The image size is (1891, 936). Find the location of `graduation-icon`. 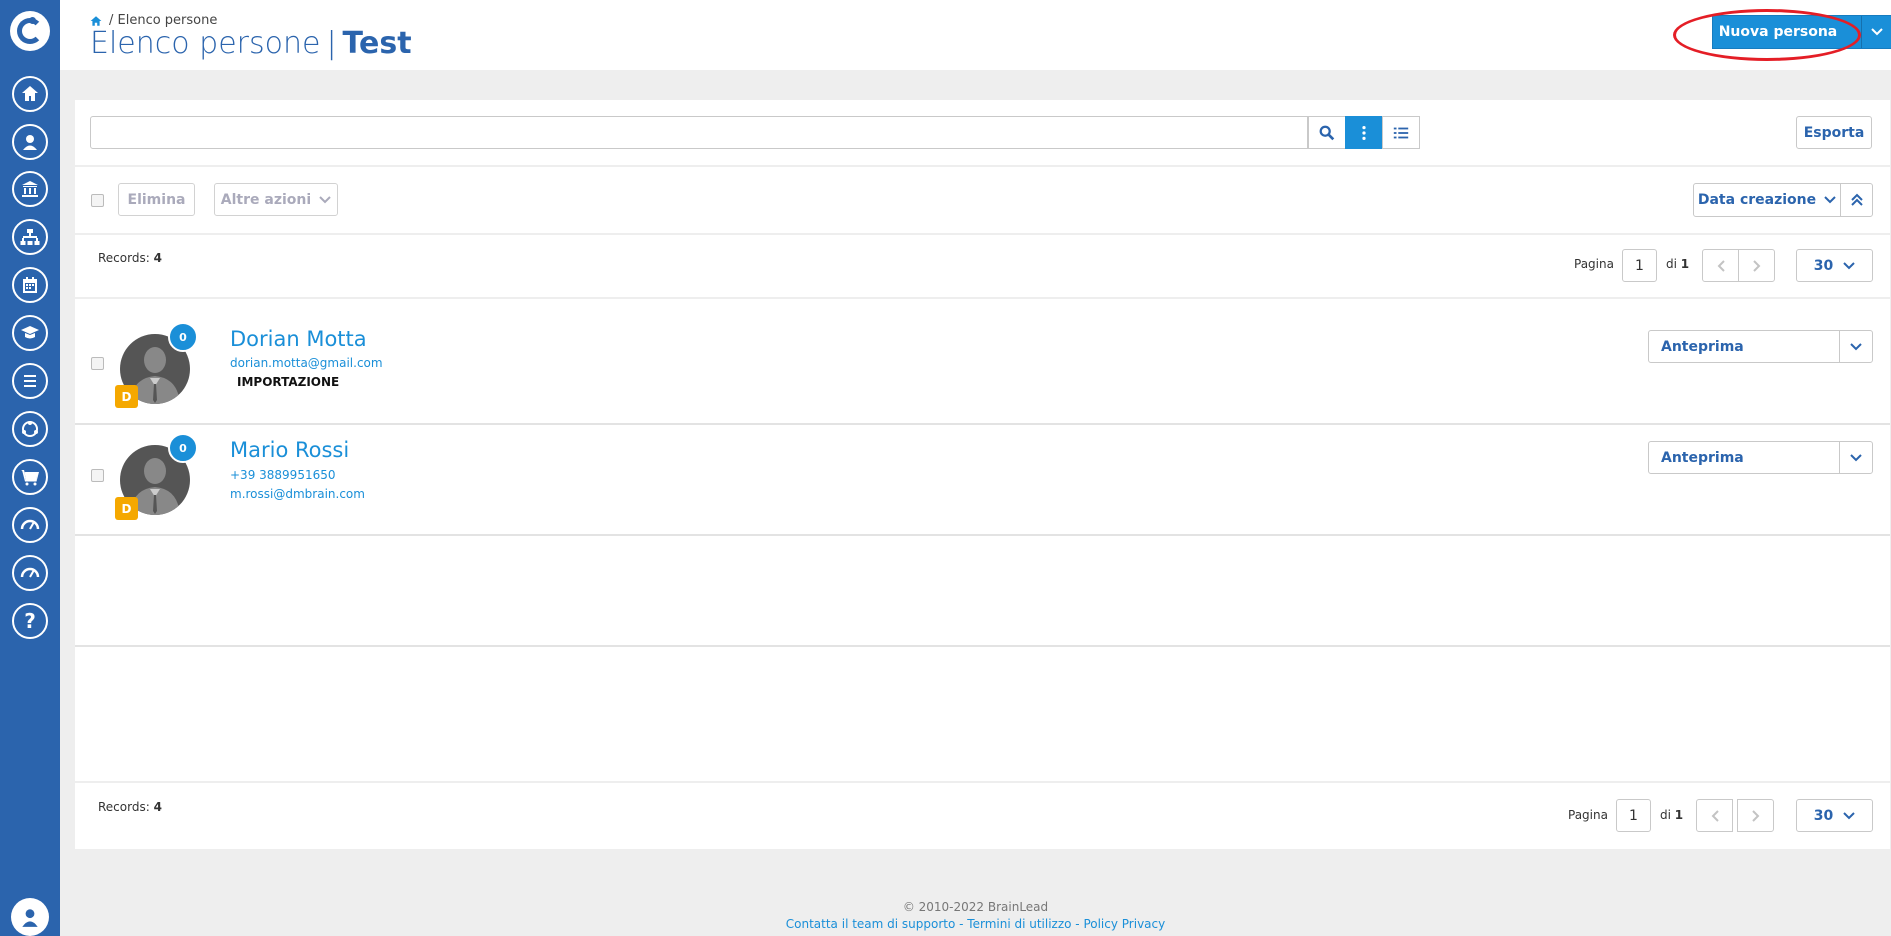

graduation-icon is located at coordinates (30, 333).